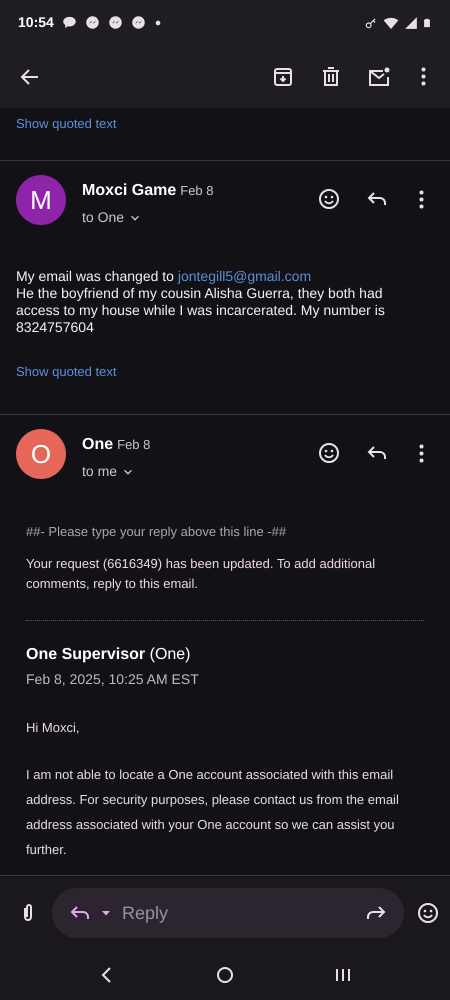  Describe the element at coordinates (86, 654) in the screenshot. I see `author-name: One Supervisor` at that location.